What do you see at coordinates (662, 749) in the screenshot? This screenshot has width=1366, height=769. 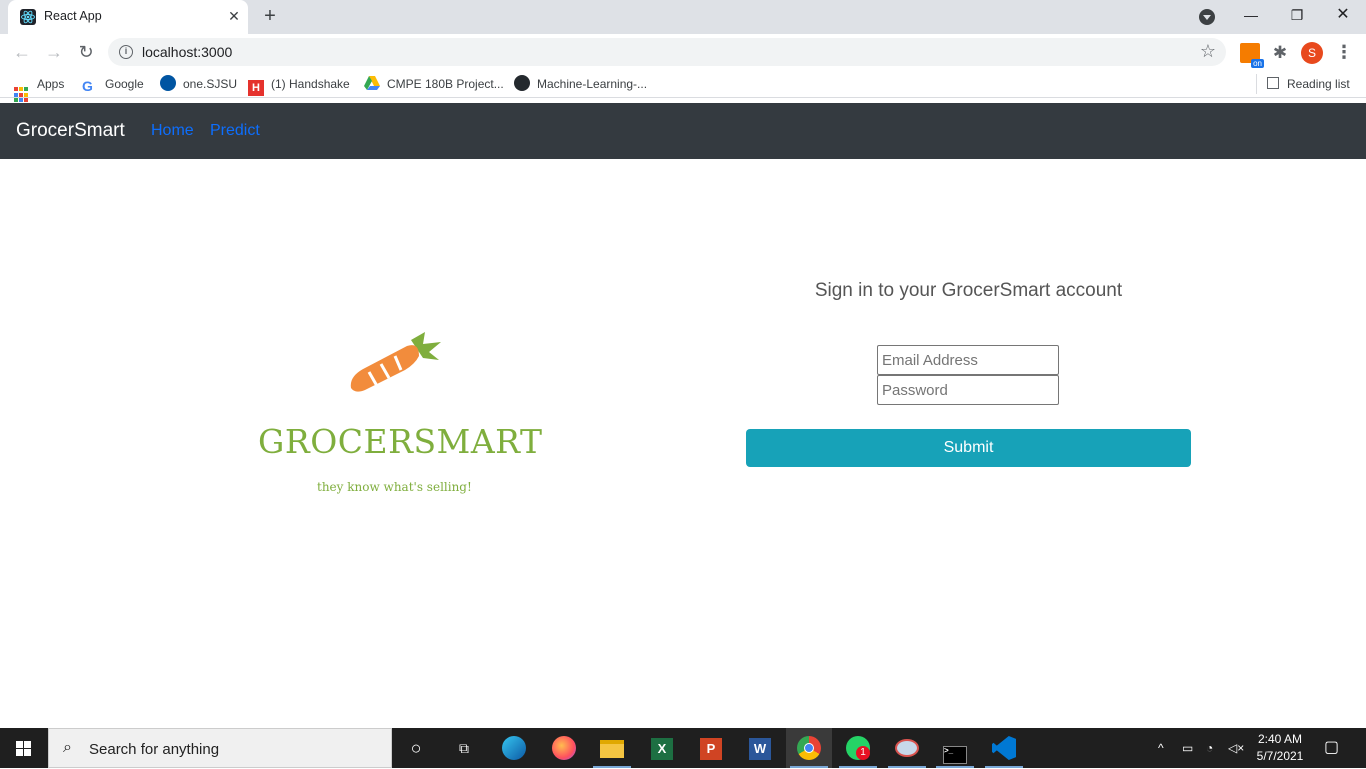 I see `excel-icon: X` at bounding box center [662, 749].